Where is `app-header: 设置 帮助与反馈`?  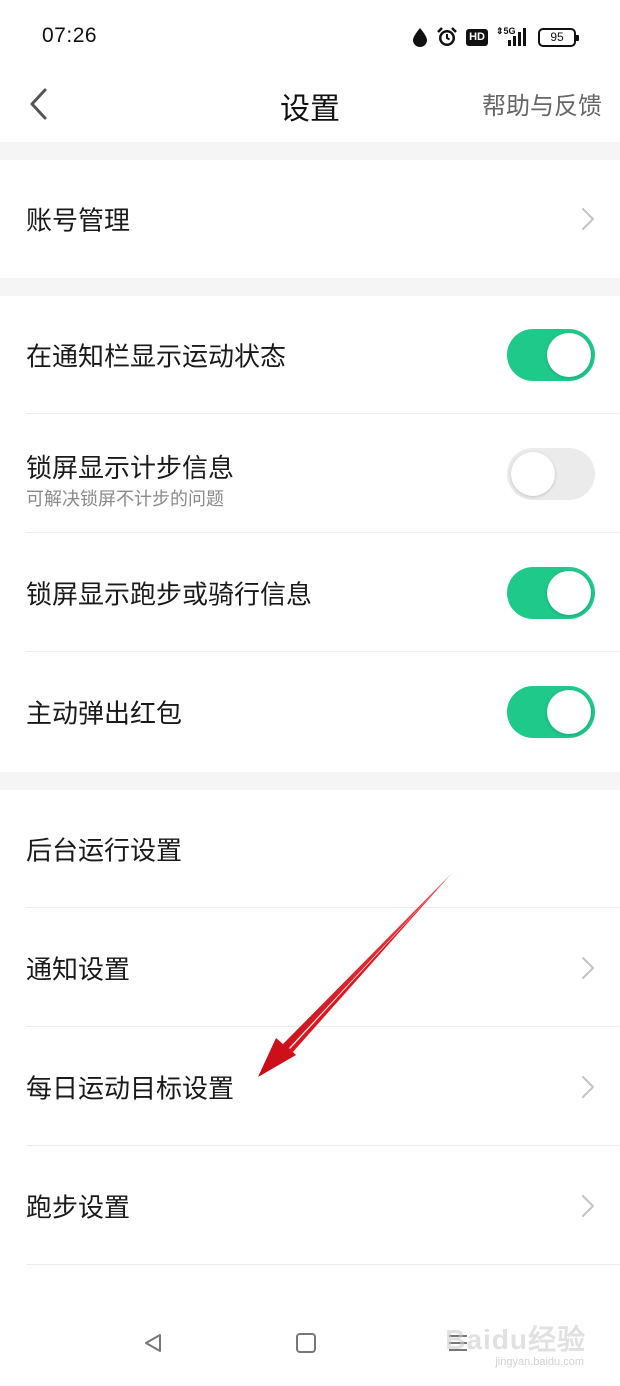 app-header: 设置 帮助与反馈 is located at coordinates (310, 107).